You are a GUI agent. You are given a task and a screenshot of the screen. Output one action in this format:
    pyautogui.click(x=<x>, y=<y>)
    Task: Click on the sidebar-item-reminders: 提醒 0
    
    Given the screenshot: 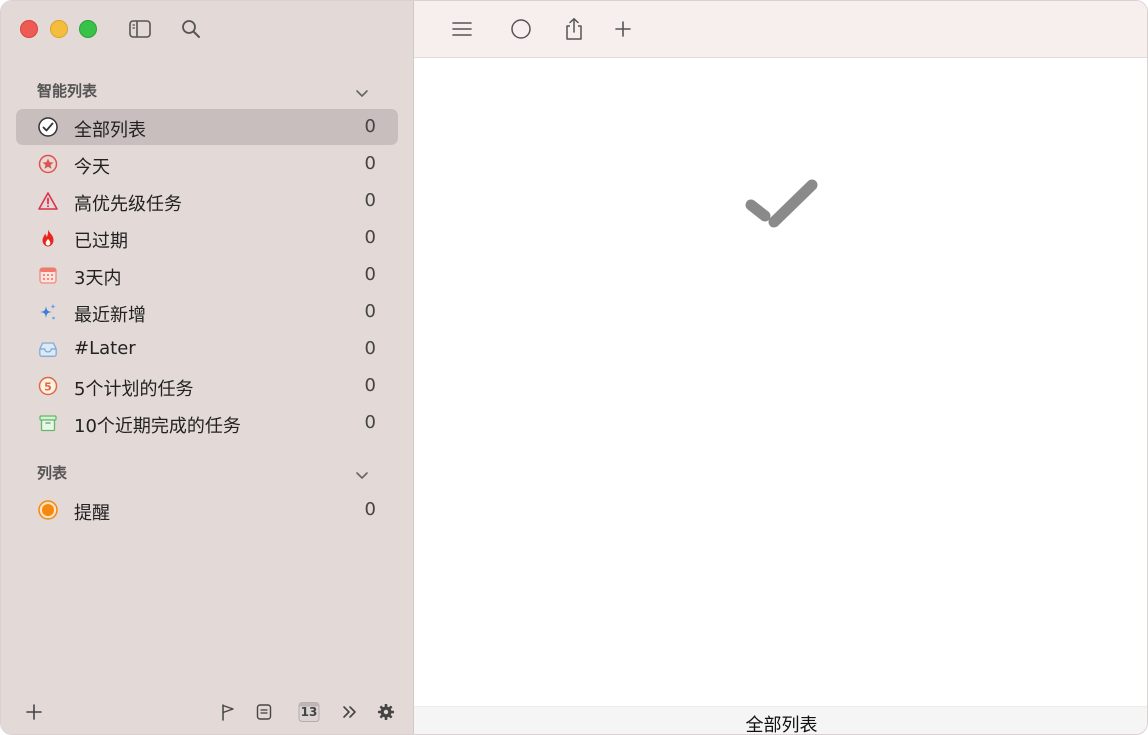 What is the action you would take?
    pyautogui.click(x=207, y=510)
    